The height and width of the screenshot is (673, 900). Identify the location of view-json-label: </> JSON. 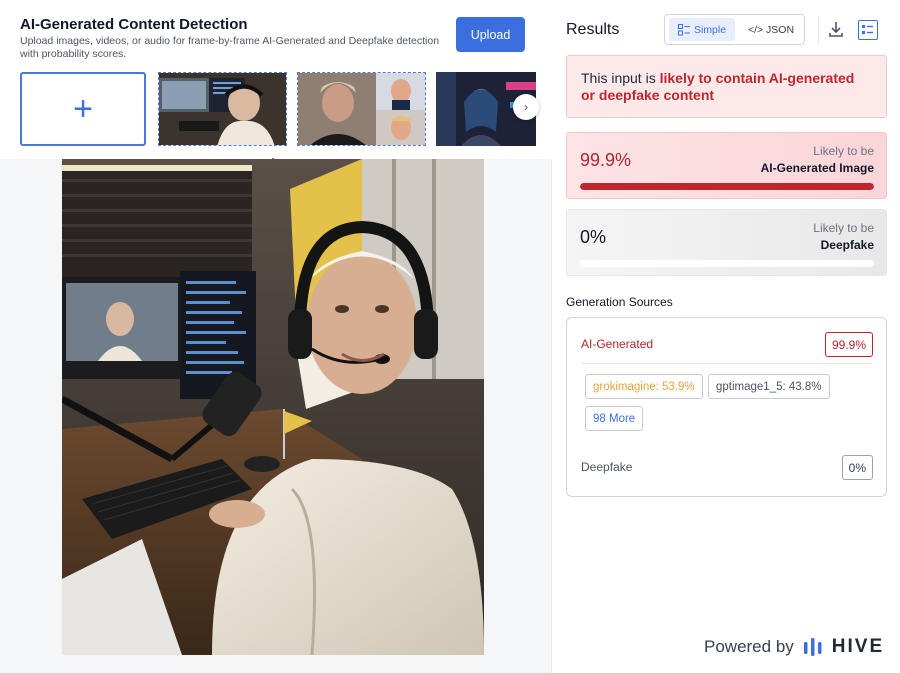
(771, 29).